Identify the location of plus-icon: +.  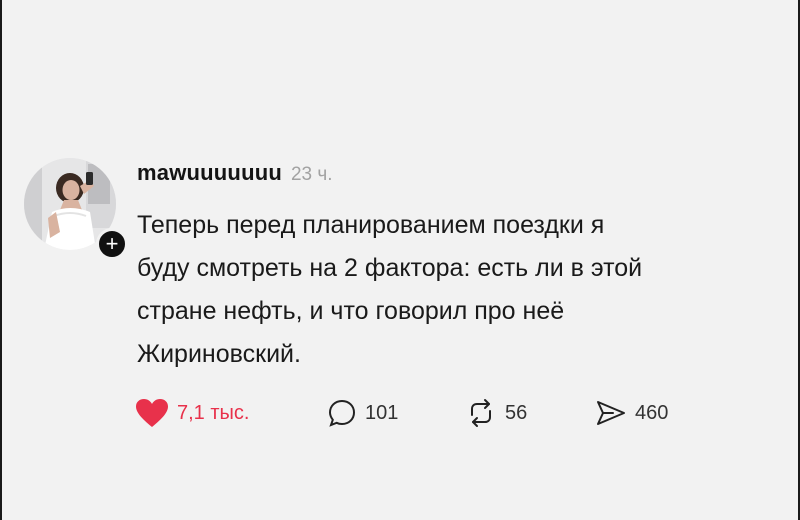
(112, 243).